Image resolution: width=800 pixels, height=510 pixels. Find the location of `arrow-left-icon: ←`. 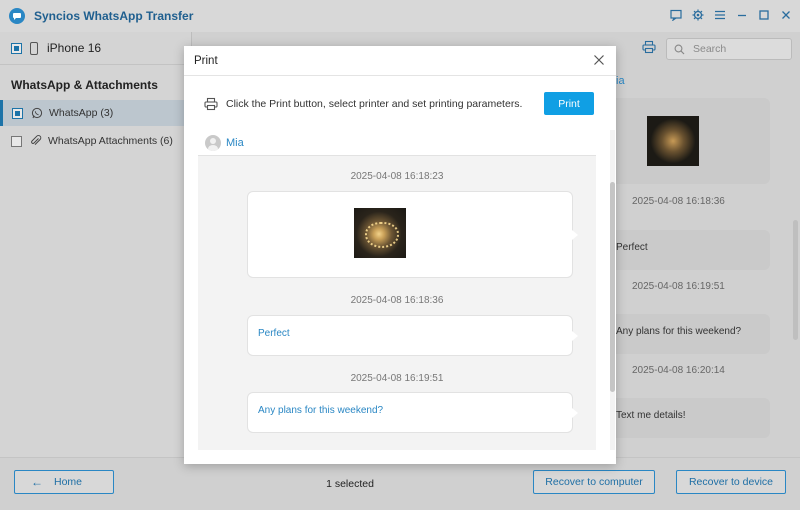

arrow-left-icon: ← is located at coordinates (37, 482).